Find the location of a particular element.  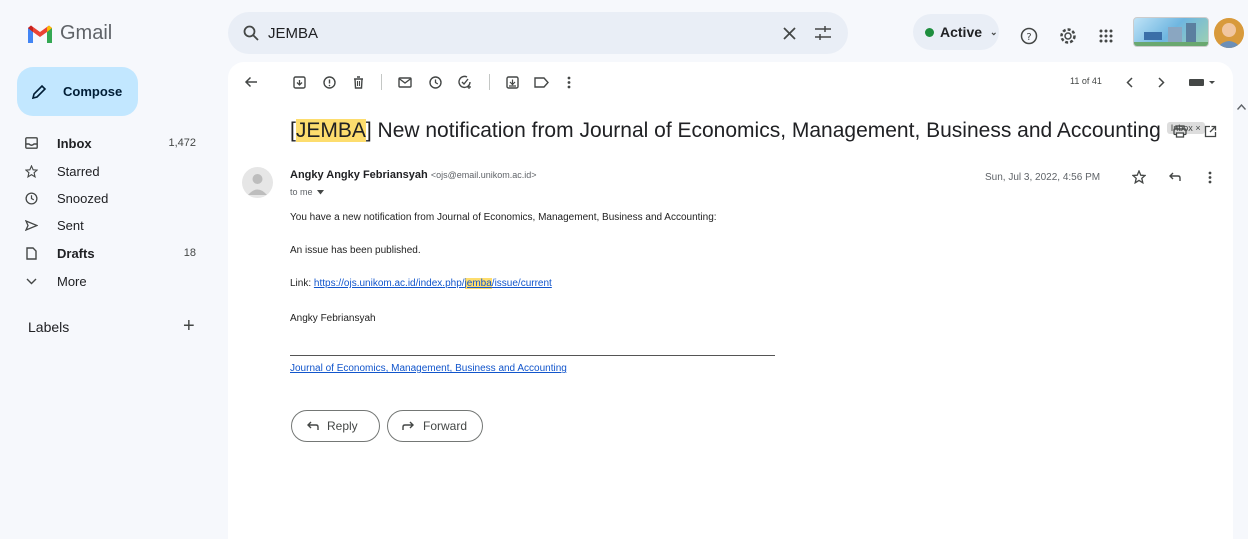

star-icon is located at coordinates (31, 171).